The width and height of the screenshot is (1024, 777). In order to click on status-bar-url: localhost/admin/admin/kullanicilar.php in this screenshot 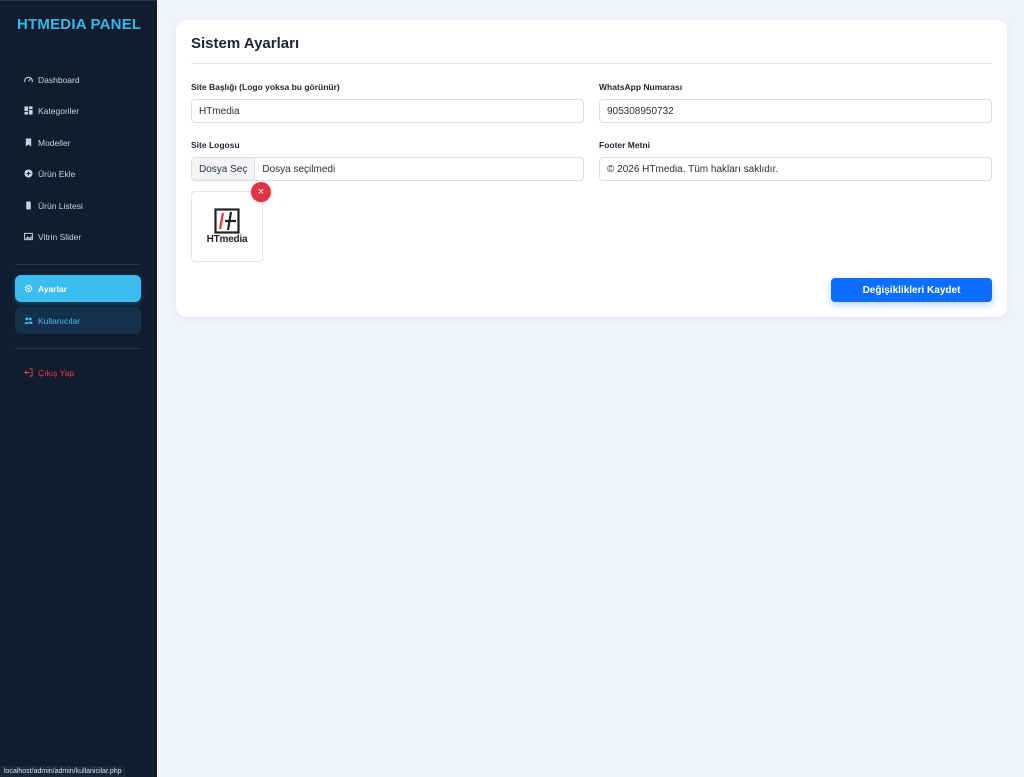, I will do `click(63, 771)`.